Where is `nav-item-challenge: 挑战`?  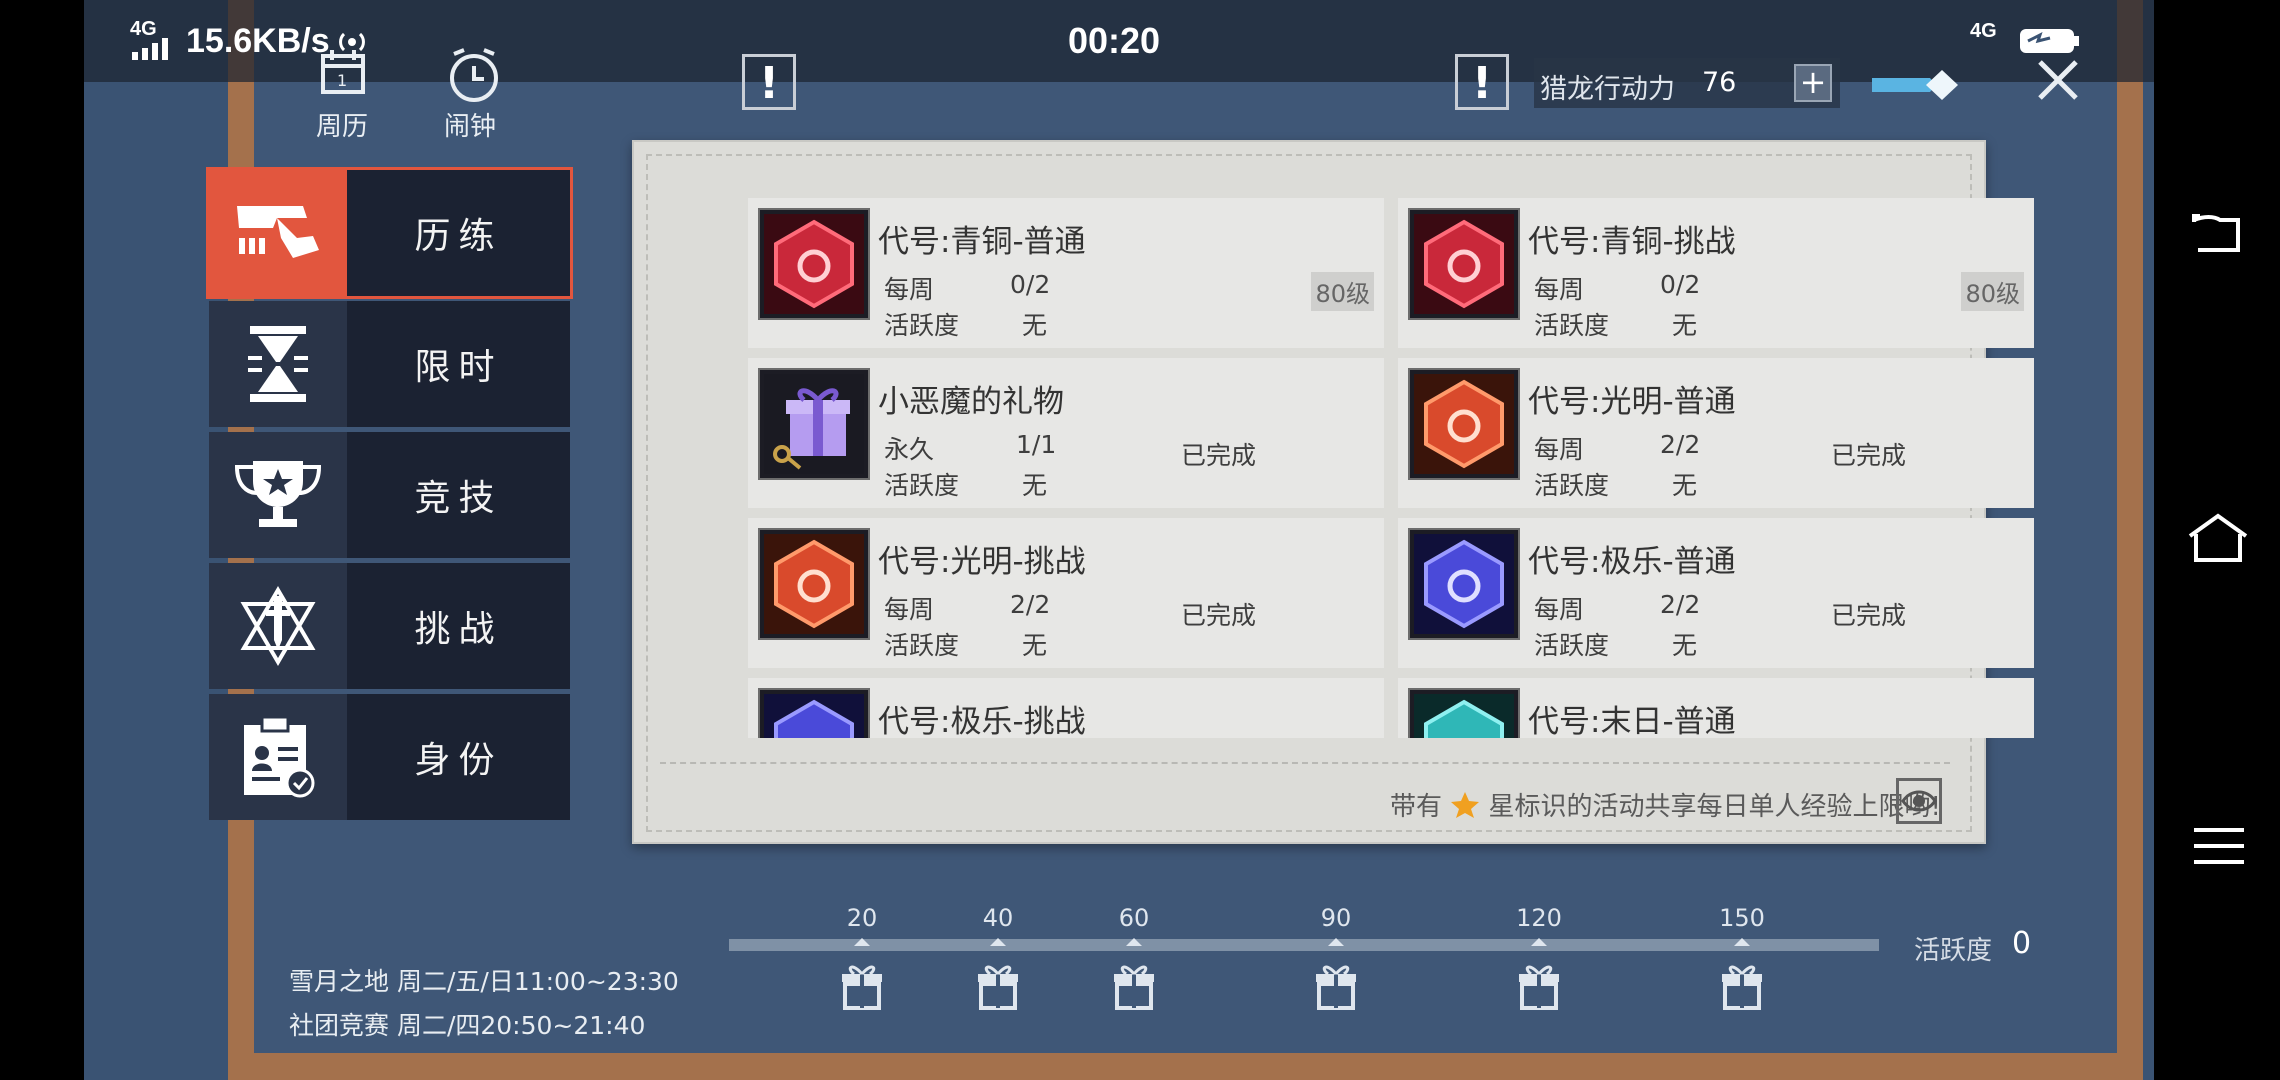 nav-item-challenge: 挑战 is located at coordinates (389, 626).